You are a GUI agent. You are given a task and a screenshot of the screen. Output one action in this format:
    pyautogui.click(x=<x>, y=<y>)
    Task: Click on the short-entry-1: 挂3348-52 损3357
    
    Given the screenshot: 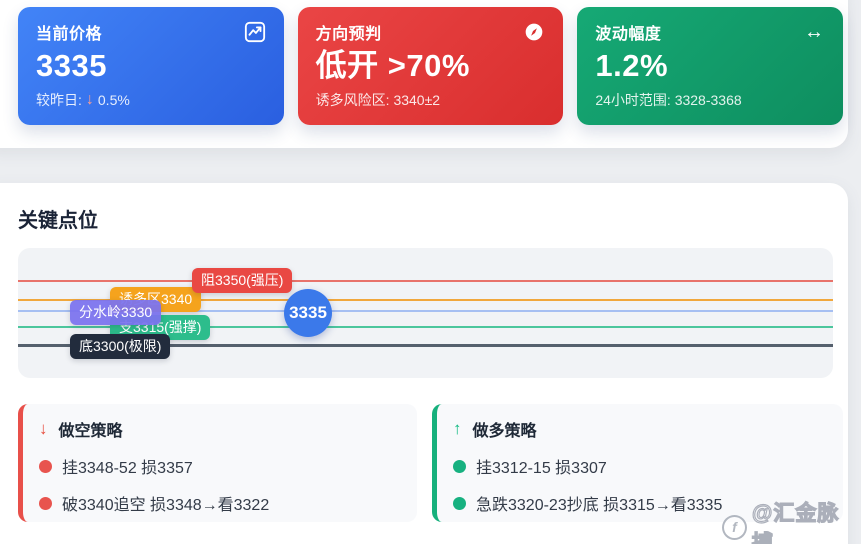 What is the action you would take?
    pyautogui.click(x=127, y=468)
    